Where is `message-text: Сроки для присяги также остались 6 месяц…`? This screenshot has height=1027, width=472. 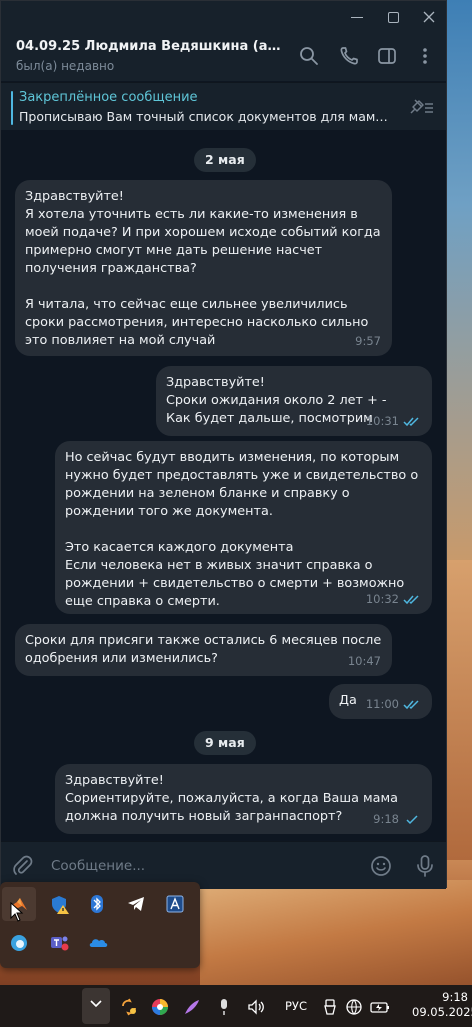 message-text: Сроки для присяги также остались 6 месяц… is located at coordinates (205, 649).